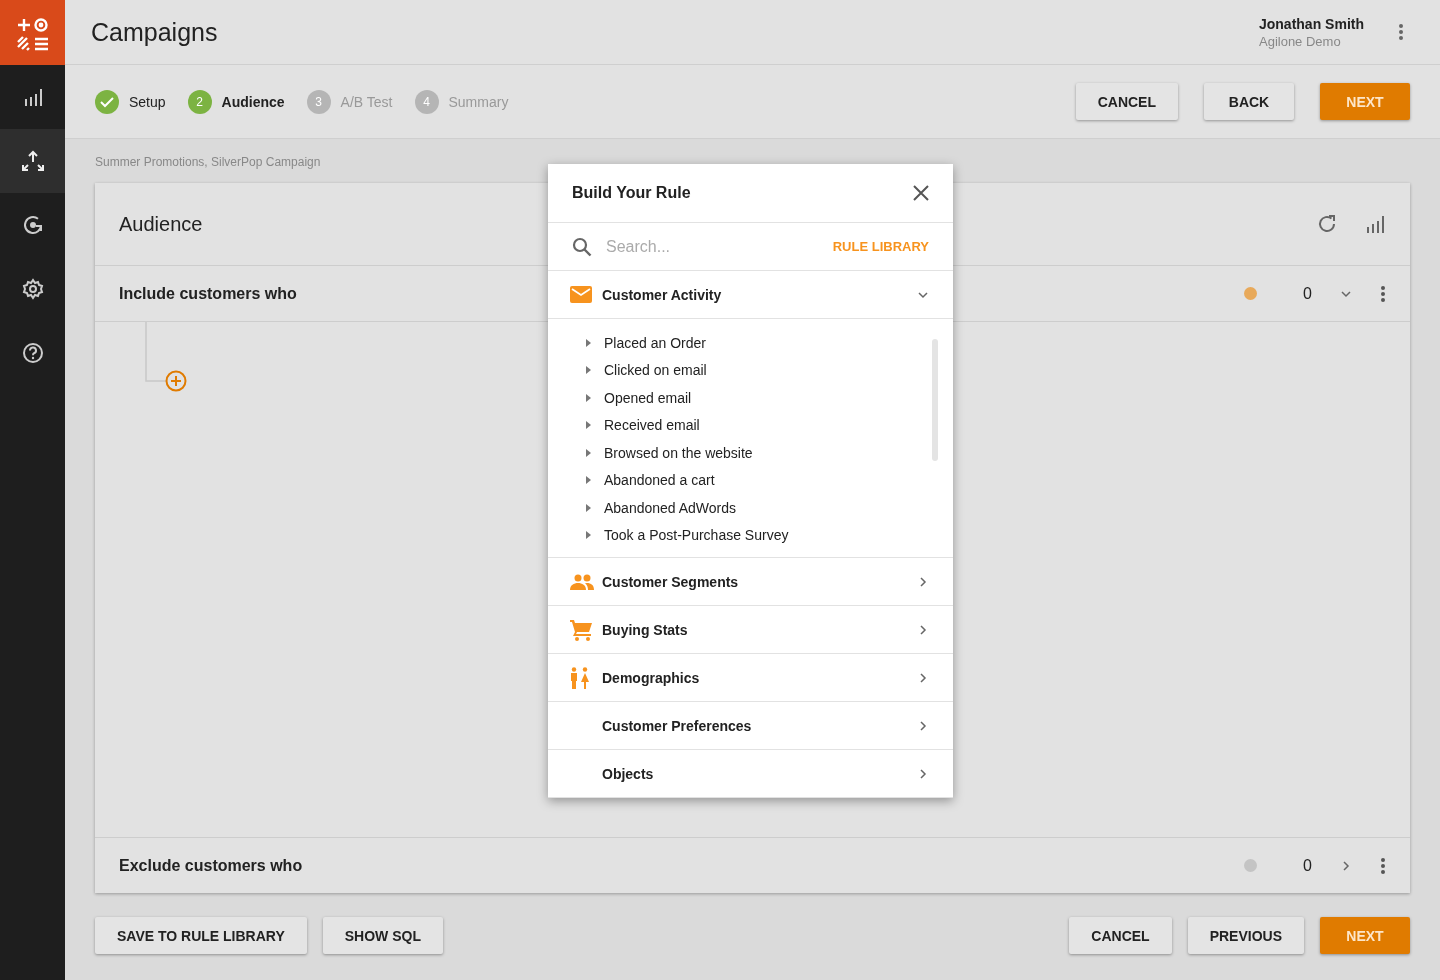 The height and width of the screenshot is (980, 1440). Describe the element at coordinates (935, 400) in the screenshot. I see `scrollbar` at that location.